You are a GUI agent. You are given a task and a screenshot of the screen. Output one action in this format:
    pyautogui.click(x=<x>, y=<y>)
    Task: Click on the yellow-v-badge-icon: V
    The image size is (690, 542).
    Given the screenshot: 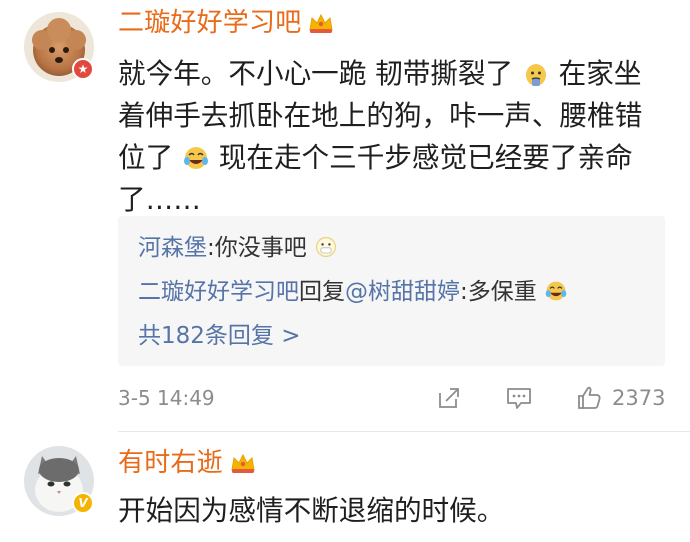 What is the action you would take?
    pyautogui.click(x=83, y=503)
    